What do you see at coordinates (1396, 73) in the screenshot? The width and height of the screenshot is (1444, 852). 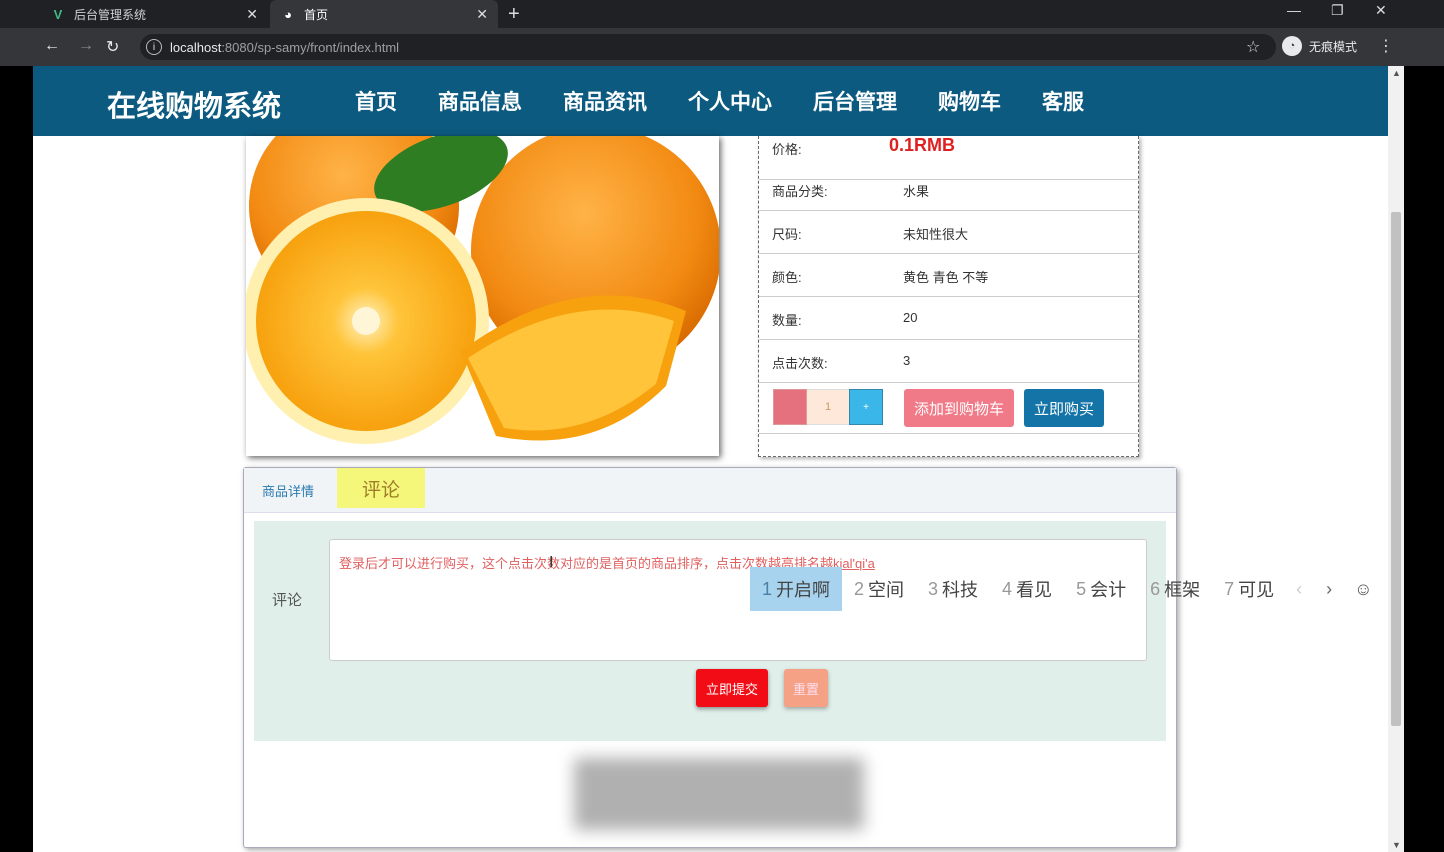 I see `scroll-up-icon: ▲` at bounding box center [1396, 73].